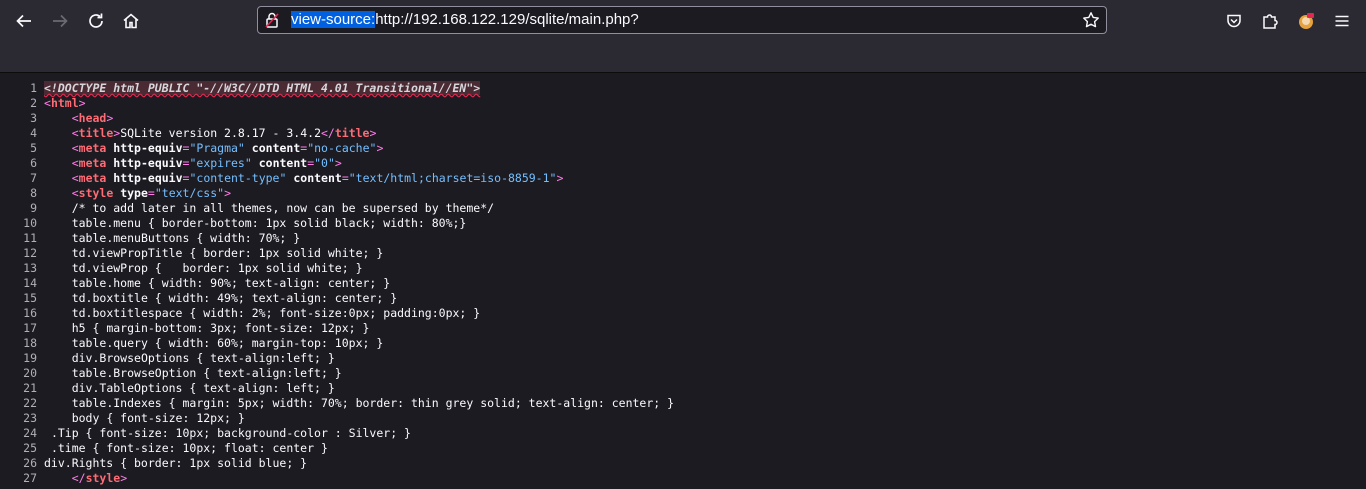  I want to click on extensions-button, so click(1270, 21).